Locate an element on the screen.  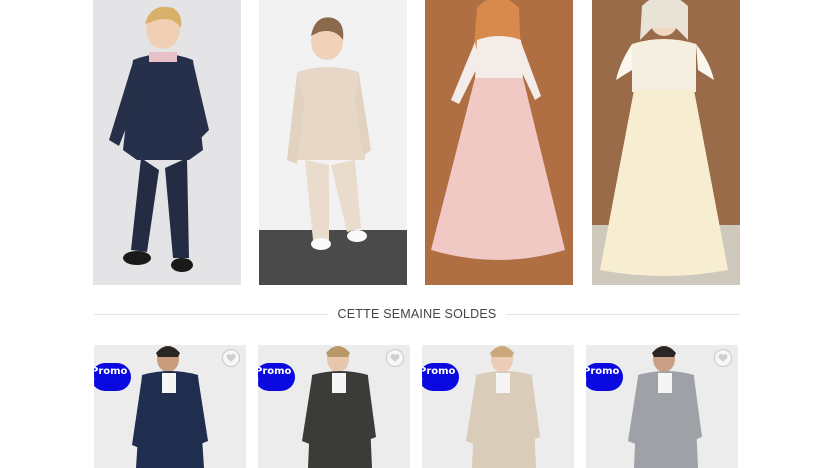
section-heading: CETTE SEMAINE SOLDES is located at coordinates (417, 314).